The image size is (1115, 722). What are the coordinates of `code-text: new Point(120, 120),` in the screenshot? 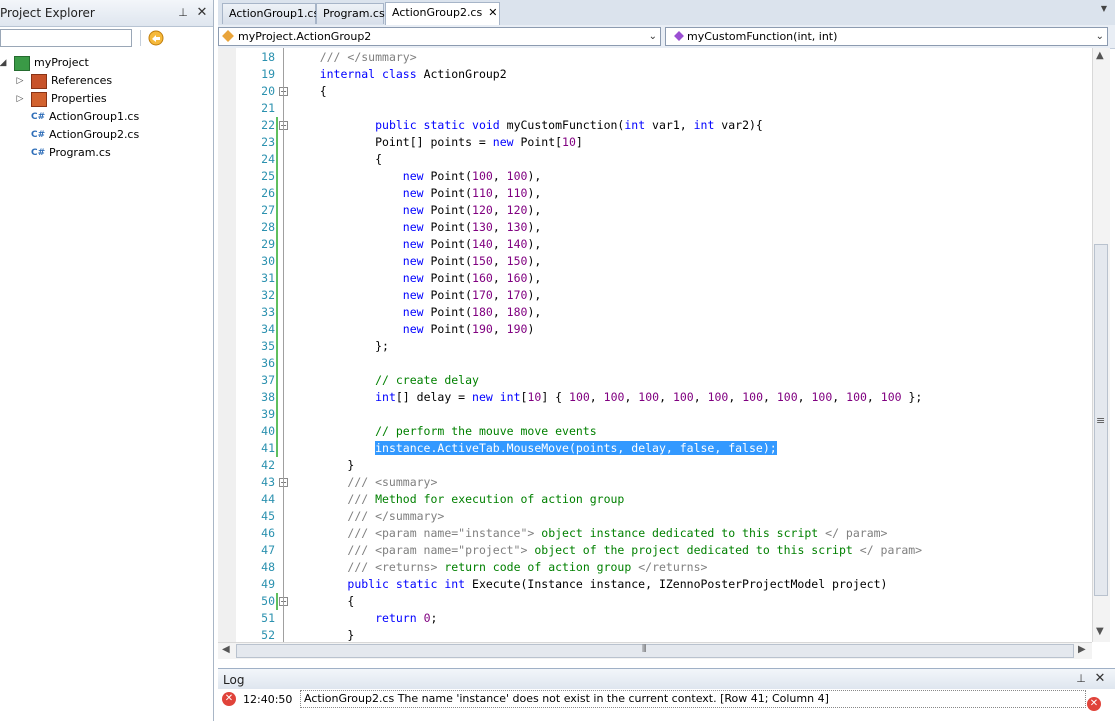 It's located at (472, 210).